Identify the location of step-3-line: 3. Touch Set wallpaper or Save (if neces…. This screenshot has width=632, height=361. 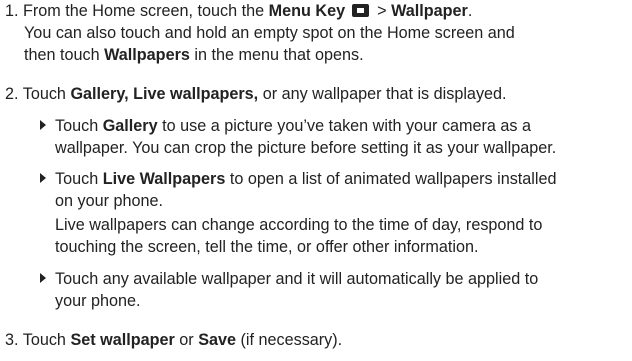
(173, 340).